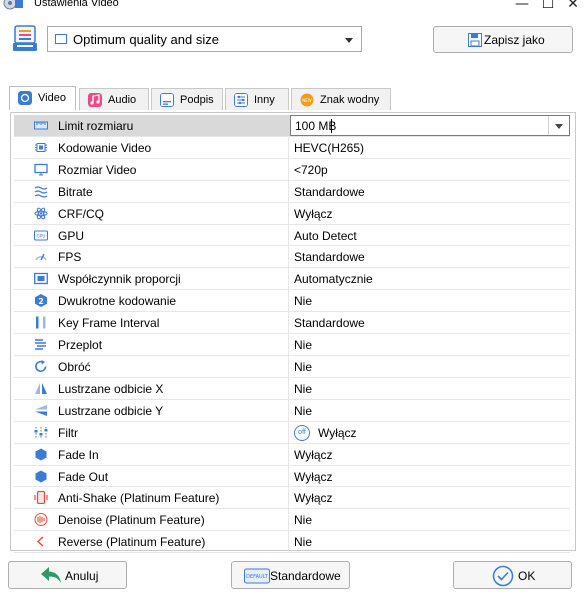 The height and width of the screenshot is (595, 586). Describe the element at coordinates (292, 169) in the screenshot. I see `property-row-video-size: Rozmiar Video <720p` at that location.